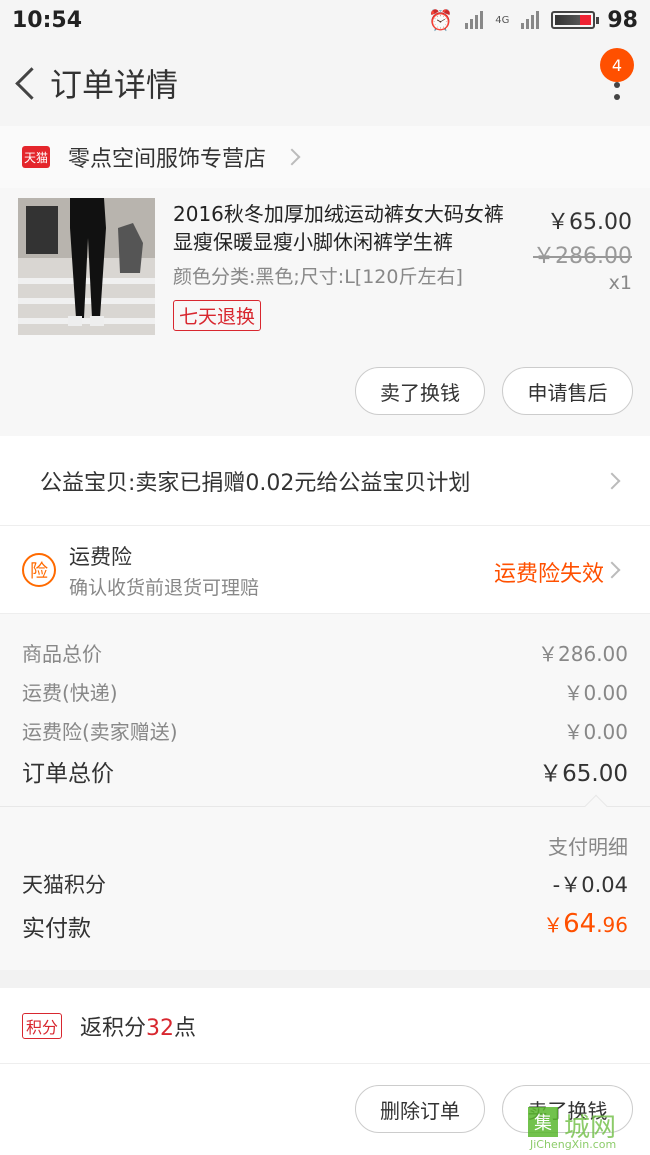 This screenshot has height=1155, width=650. What do you see at coordinates (68, 774) in the screenshot?
I see `order-total-label: 订单总价` at bounding box center [68, 774].